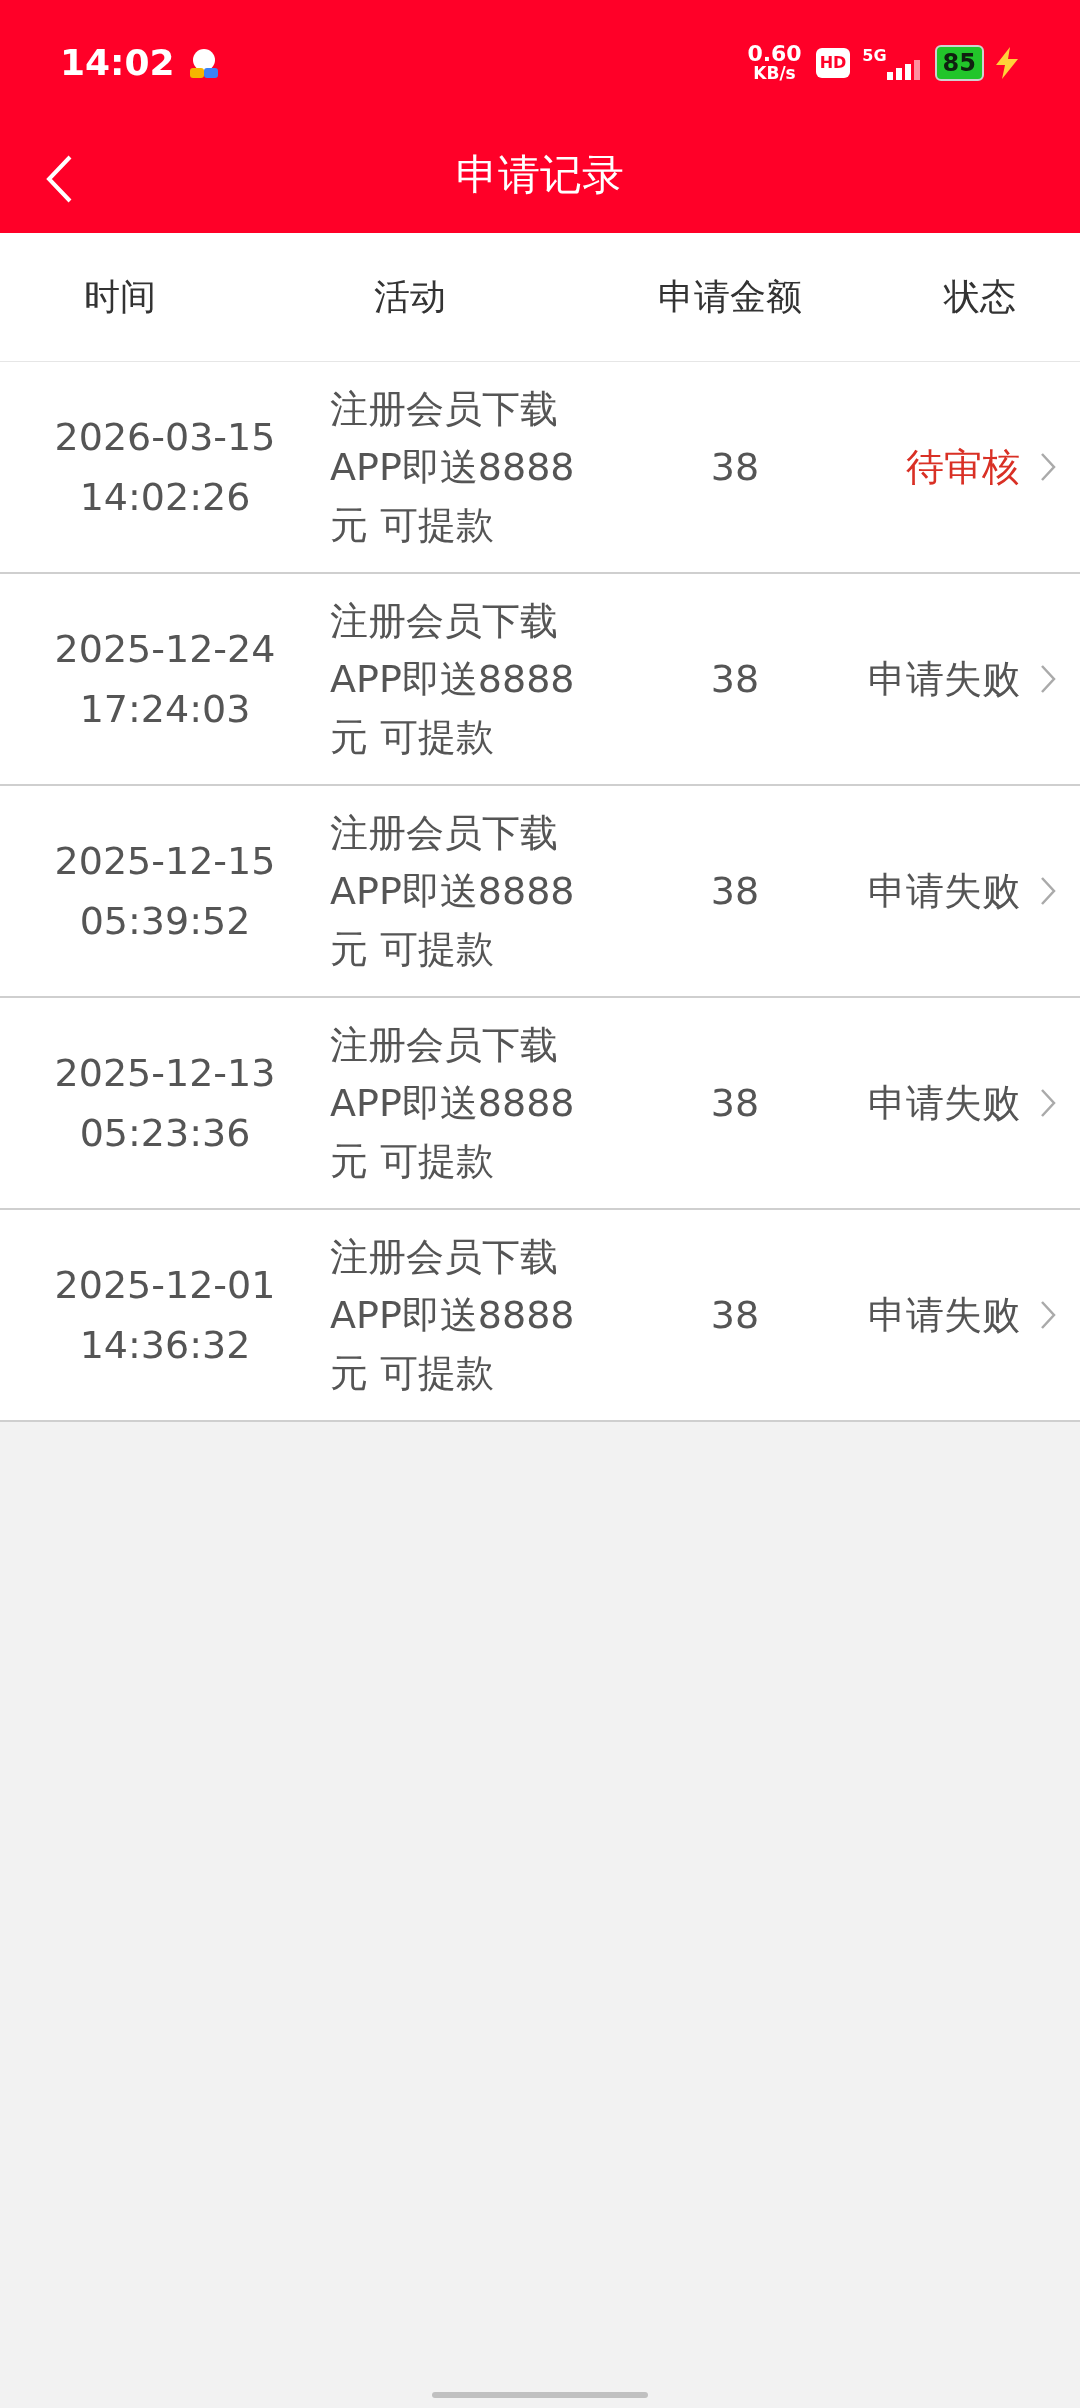 The image size is (1080, 2408). I want to click on record-date: 2025-12-13, so click(165, 1073).